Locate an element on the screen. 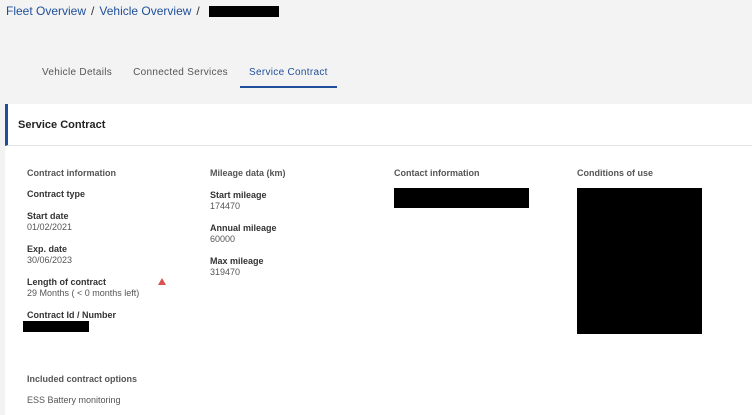 This screenshot has height=415, width=752. start-mileage-label: Start mileage is located at coordinates (238, 195).